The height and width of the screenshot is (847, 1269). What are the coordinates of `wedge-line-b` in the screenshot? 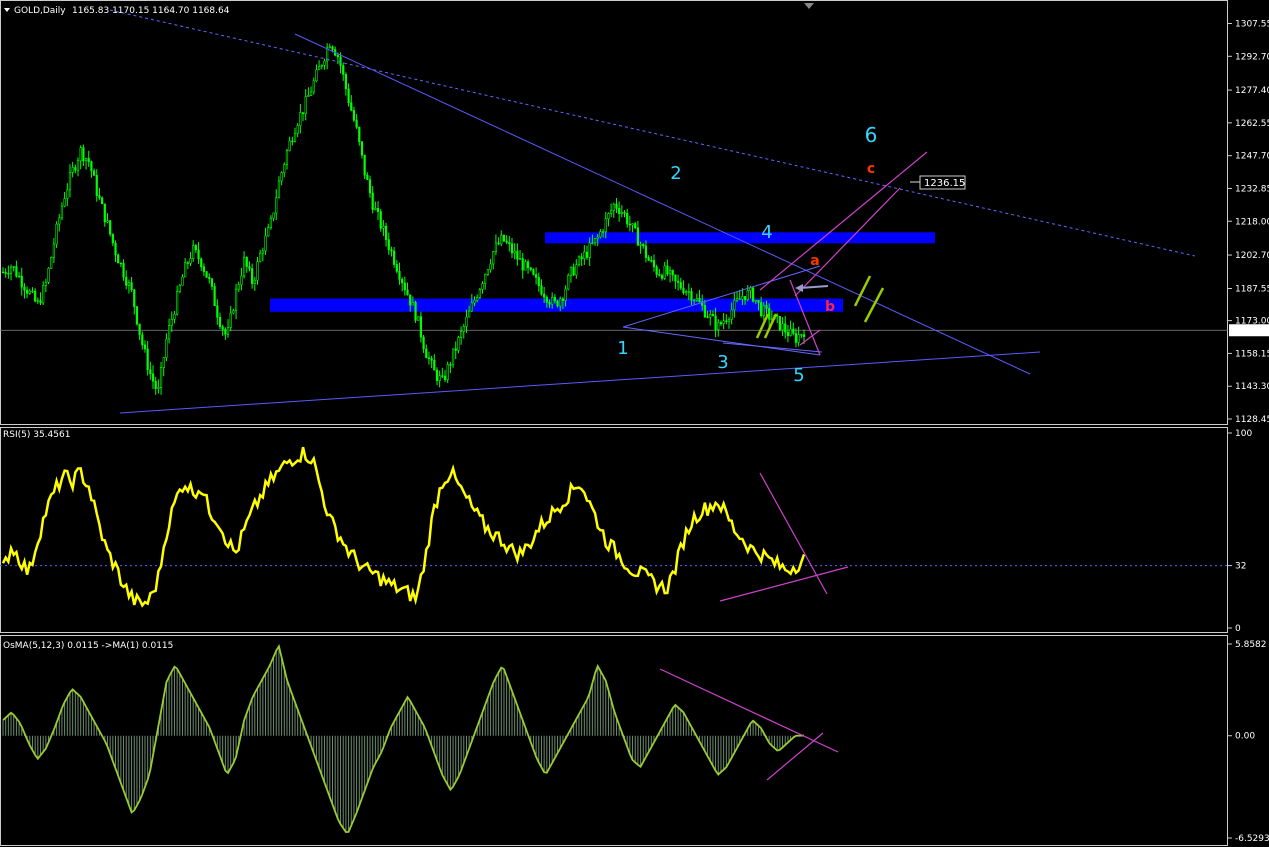 It's located at (810, 337).